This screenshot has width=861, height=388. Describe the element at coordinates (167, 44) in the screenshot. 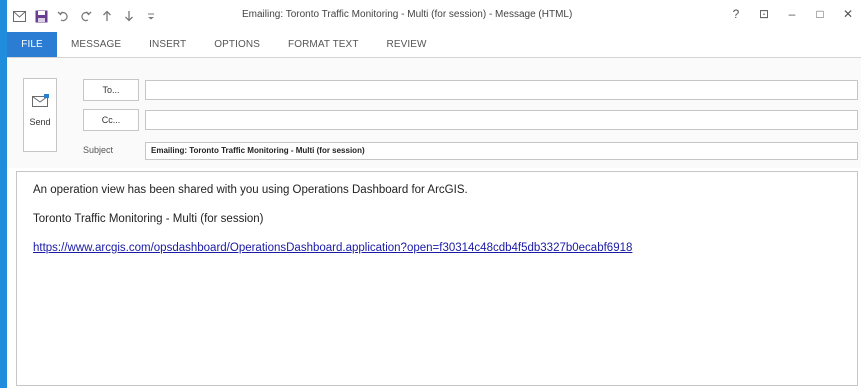

I see `tab-insert: INSERT` at that location.